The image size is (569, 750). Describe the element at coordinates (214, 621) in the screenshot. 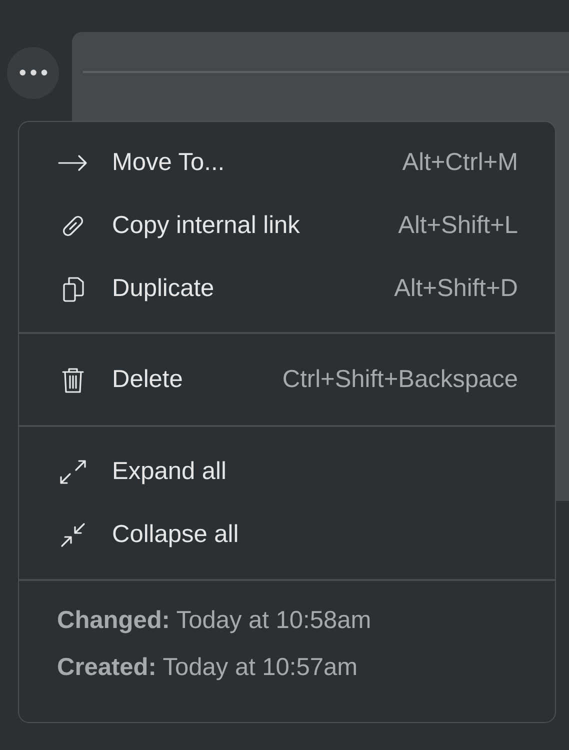

I see `timestamp-text: Changed: Today at 10:58am` at that location.